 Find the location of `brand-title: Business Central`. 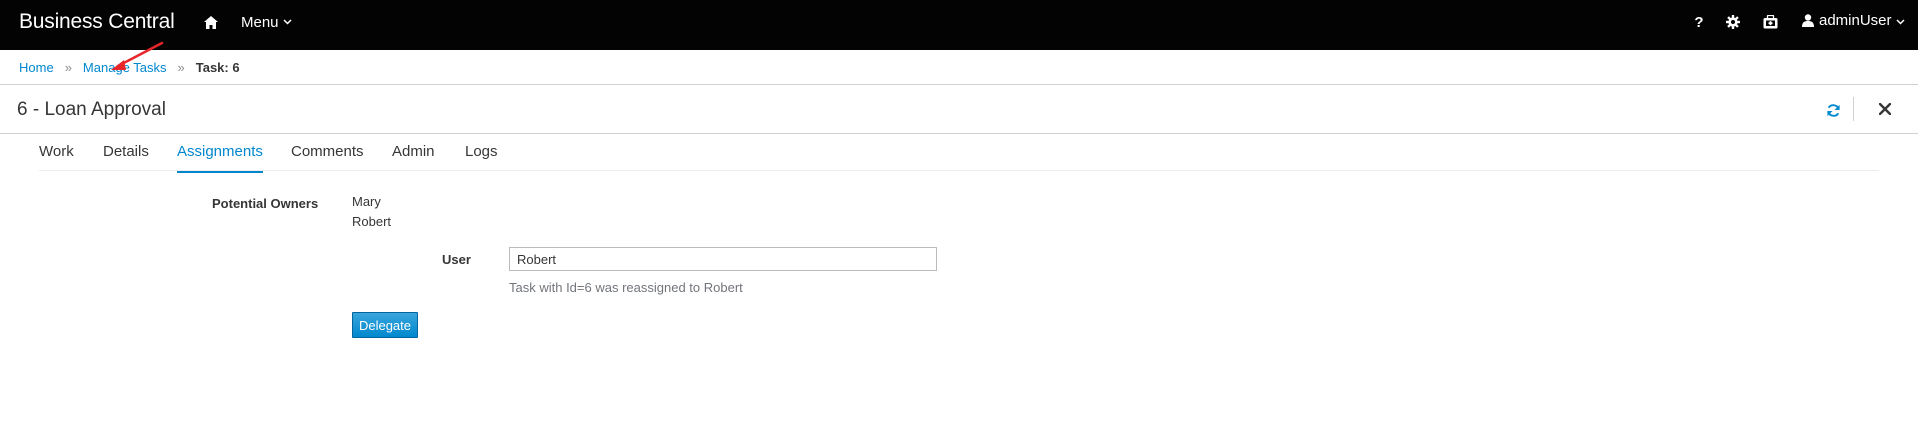

brand-title: Business Central is located at coordinates (97, 22).